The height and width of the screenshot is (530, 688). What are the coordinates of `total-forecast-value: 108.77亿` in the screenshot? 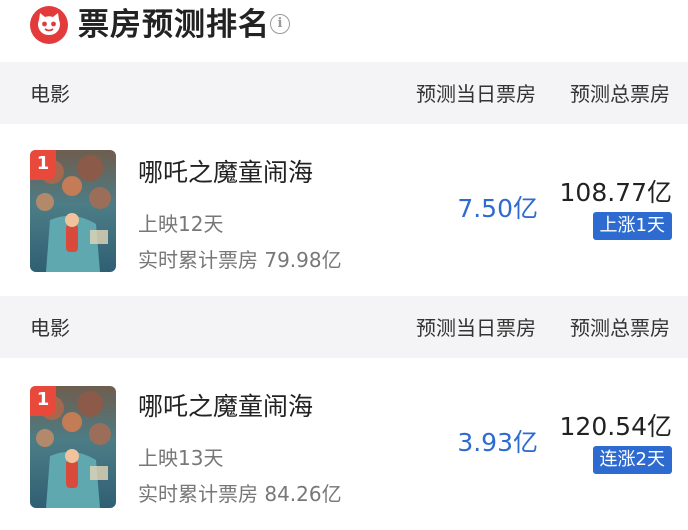 It's located at (615, 192).